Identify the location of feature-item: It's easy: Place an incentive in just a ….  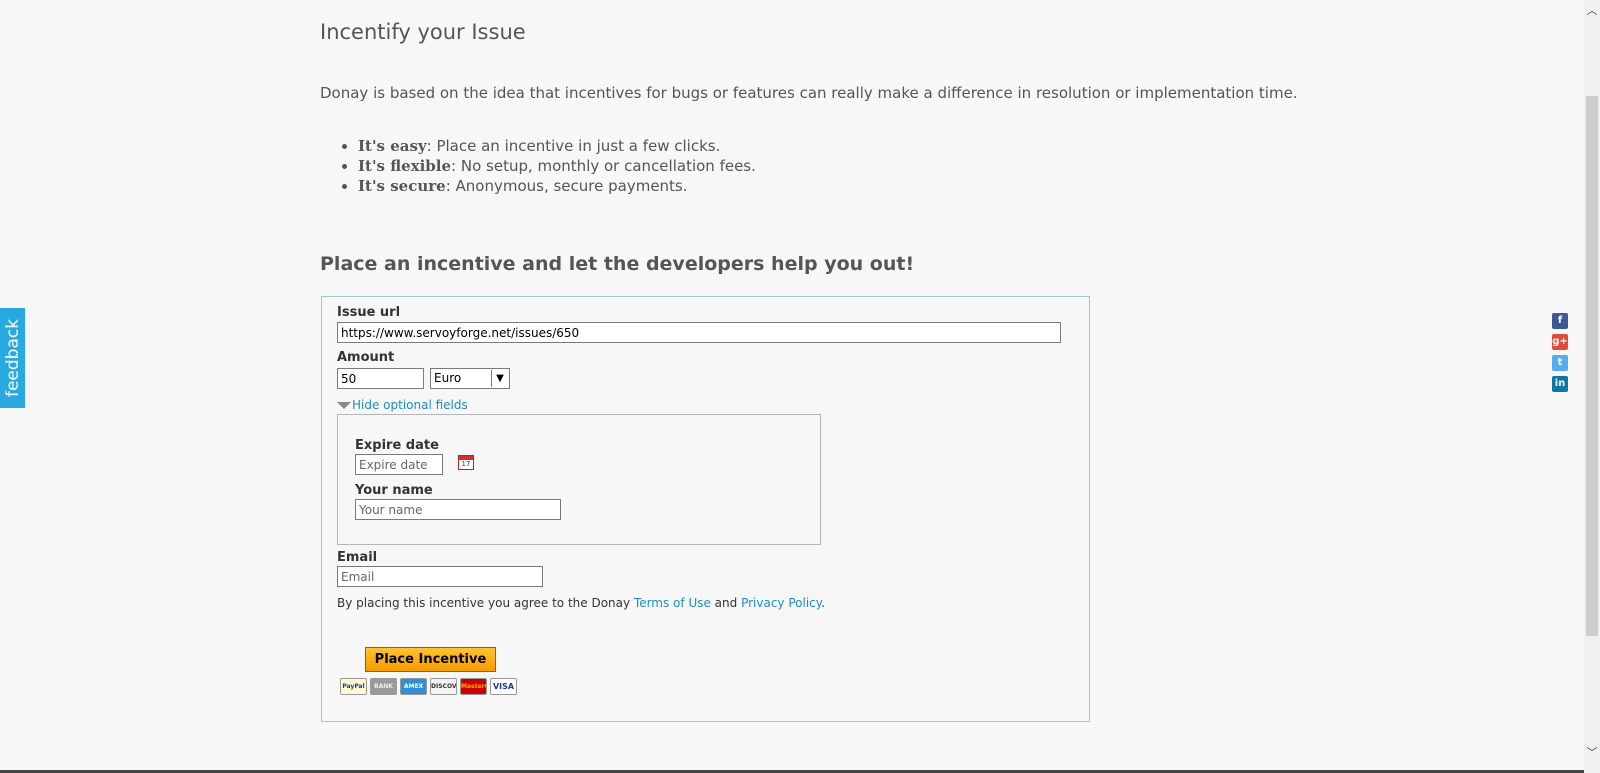
(557, 146).